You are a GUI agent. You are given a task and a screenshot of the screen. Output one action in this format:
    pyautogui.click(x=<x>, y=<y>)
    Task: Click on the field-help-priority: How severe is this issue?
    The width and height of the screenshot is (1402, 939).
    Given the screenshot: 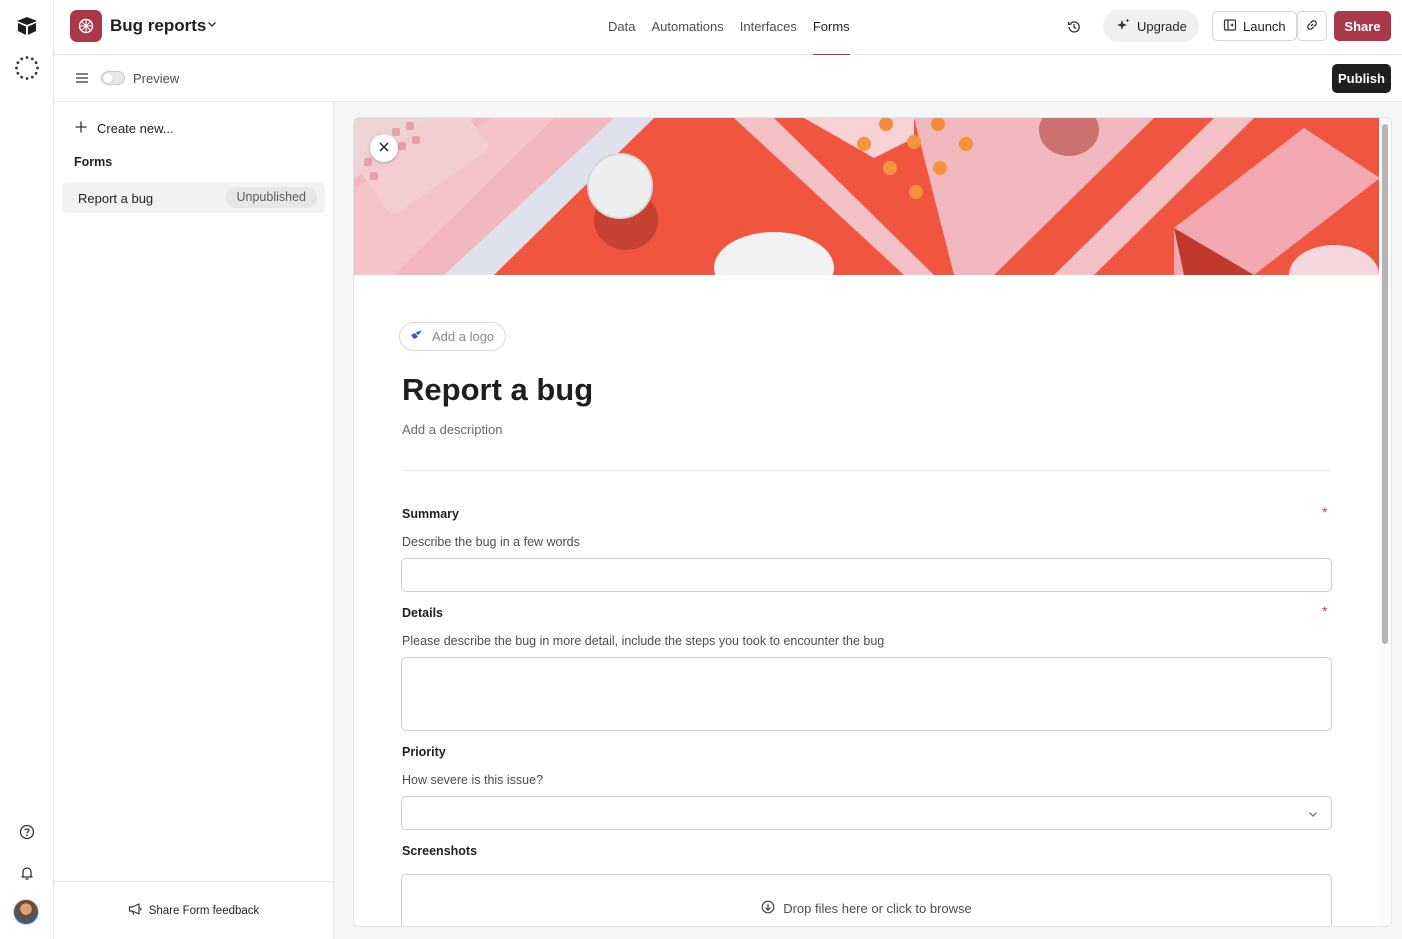 What is the action you would take?
    pyautogui.click(x=473, y=780)
    